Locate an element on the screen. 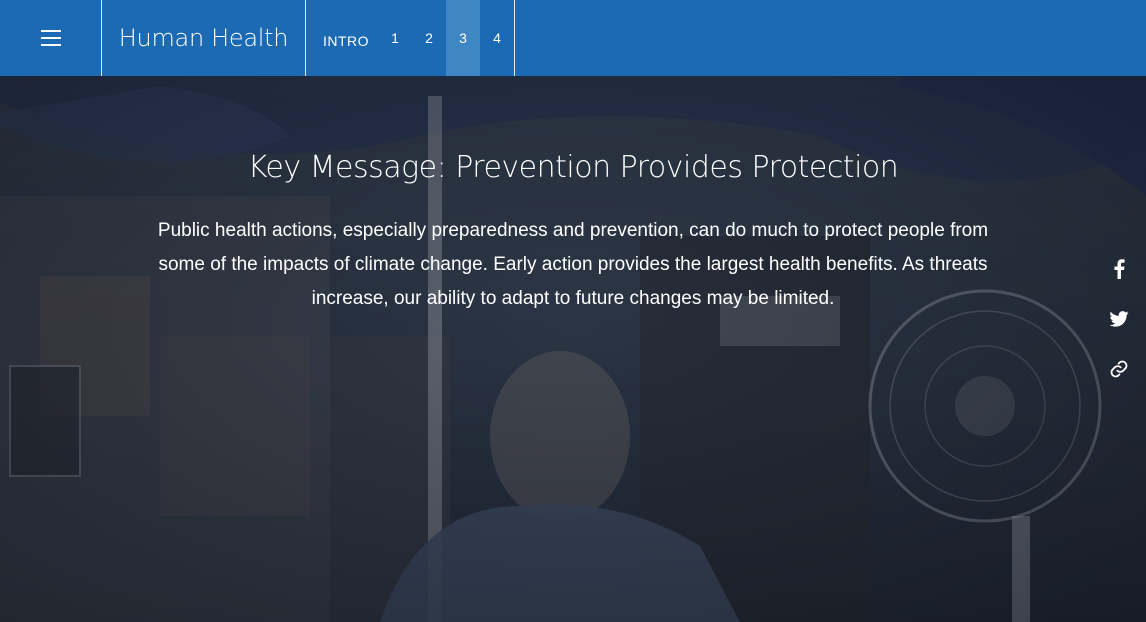 The height and width of the screenshot is (622, 1146). section-nav: INTRO 1 2 3 4 is located at coordinates (410, 38).